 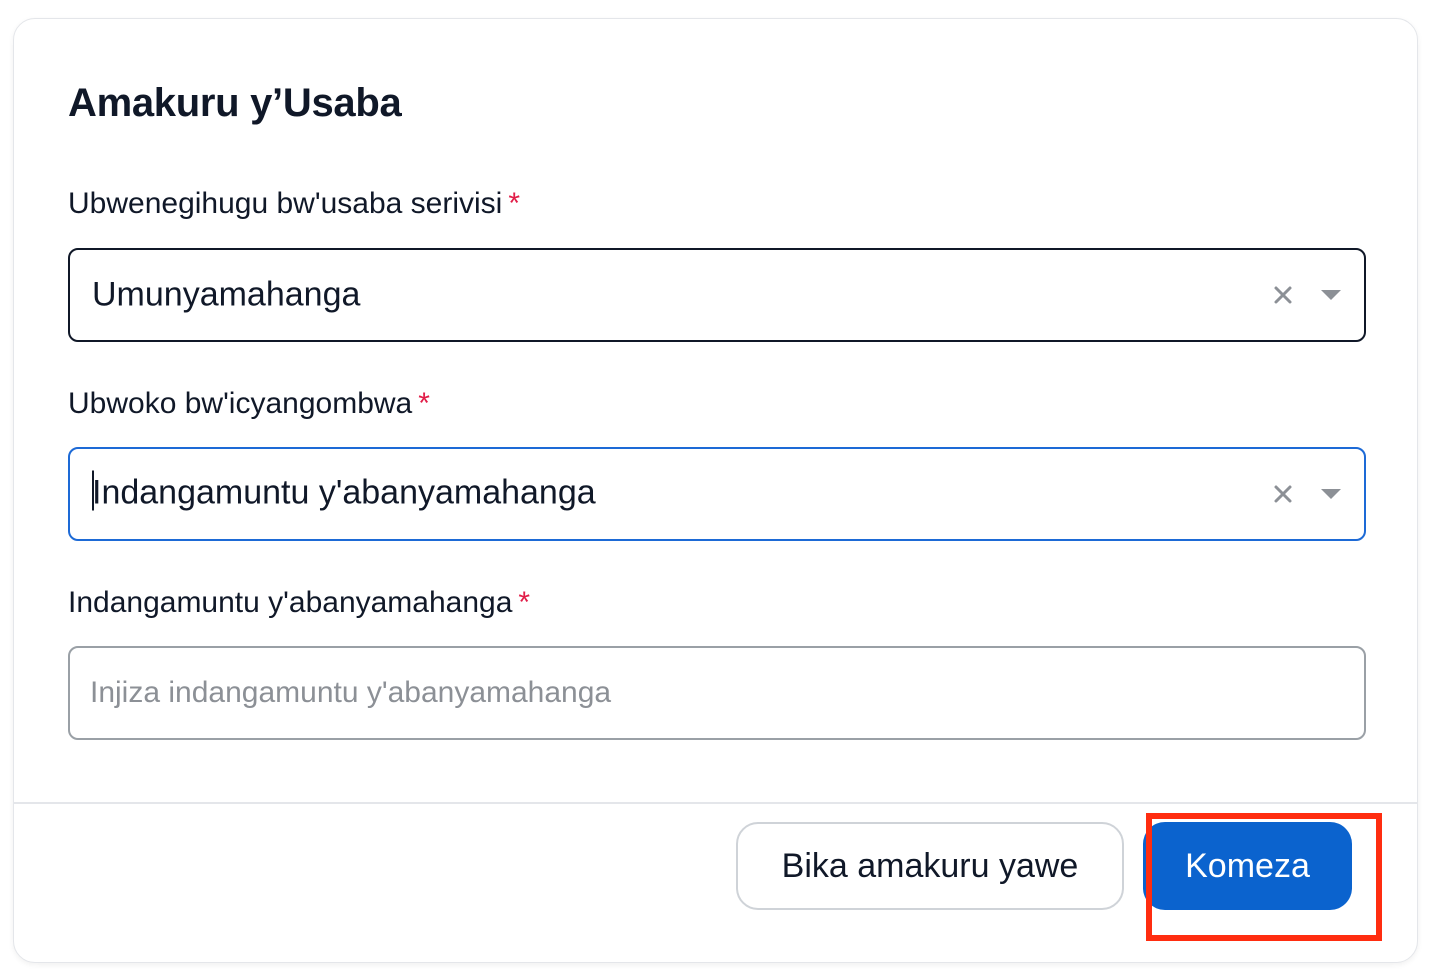 I want to click on nationality-select: Umunyamahanga, so click(x=717, y=295).